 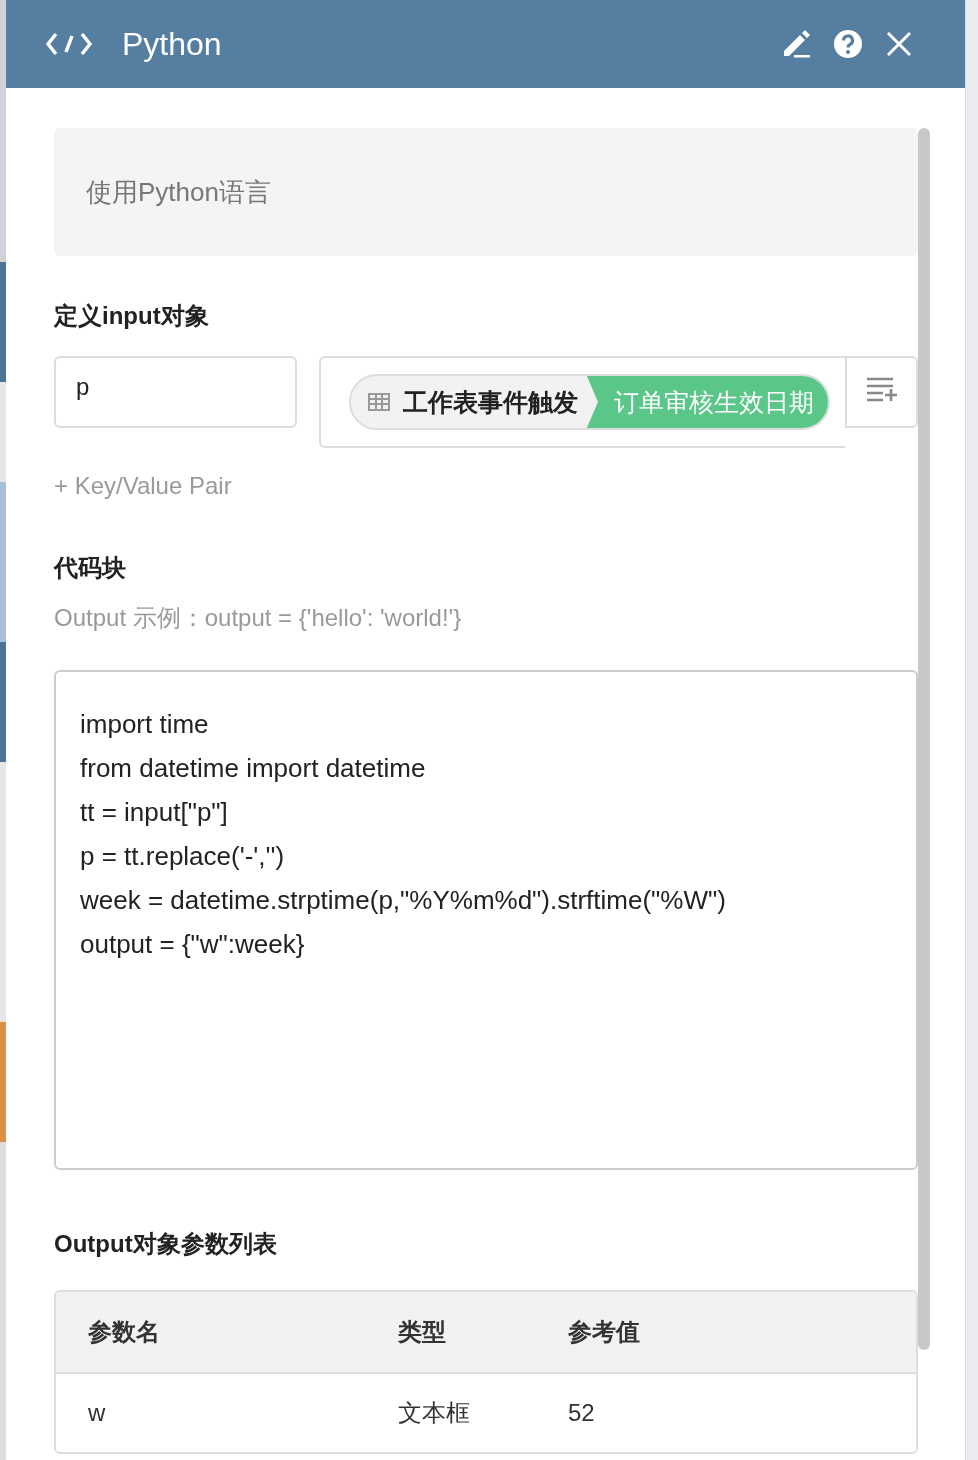 What do you see at coordinates (132, 316) in the screenshot?
I see `section-title: 定义input对象` at bounding box center [132, 316].